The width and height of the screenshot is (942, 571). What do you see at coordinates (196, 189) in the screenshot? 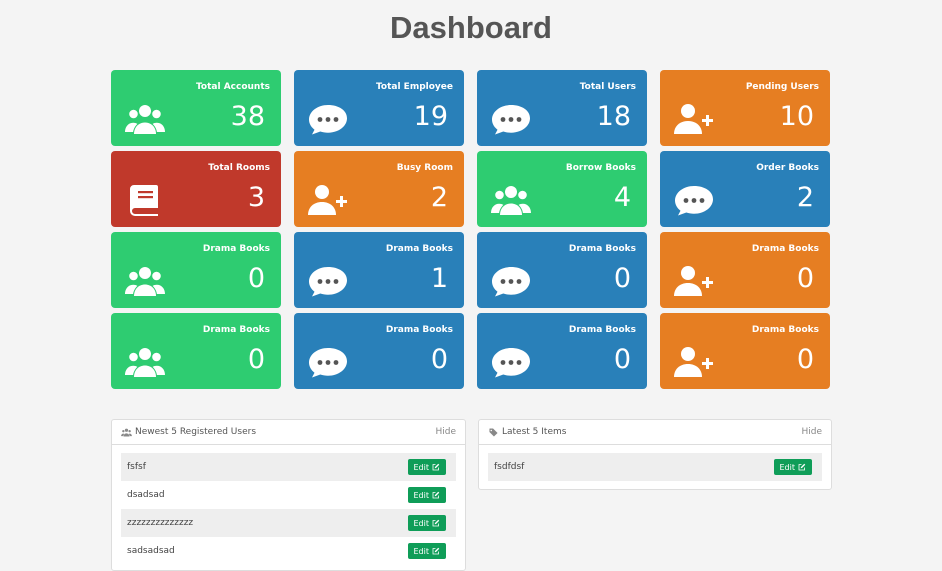
I see `stat-card: Total Rooms 3` at bounding box center [196, 189].